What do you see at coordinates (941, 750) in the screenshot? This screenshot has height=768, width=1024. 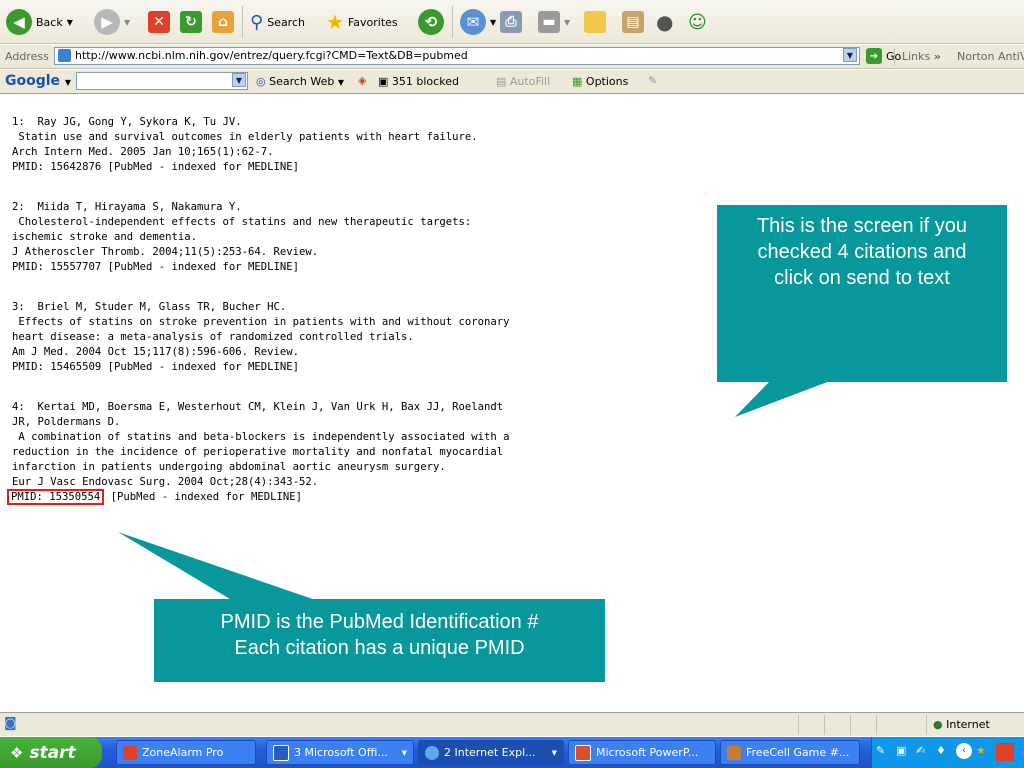 I see `tray-icon-4: ♦` at bounding box center [941, 750].